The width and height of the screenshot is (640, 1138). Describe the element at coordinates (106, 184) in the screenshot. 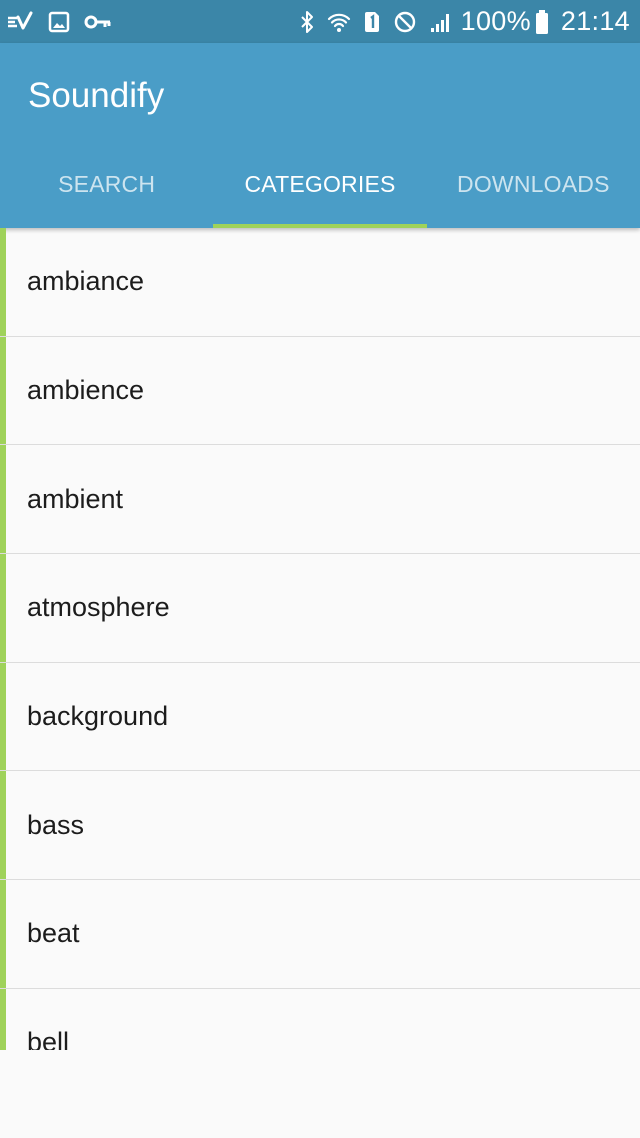

I see `tab-search: SEARCH` at that location.